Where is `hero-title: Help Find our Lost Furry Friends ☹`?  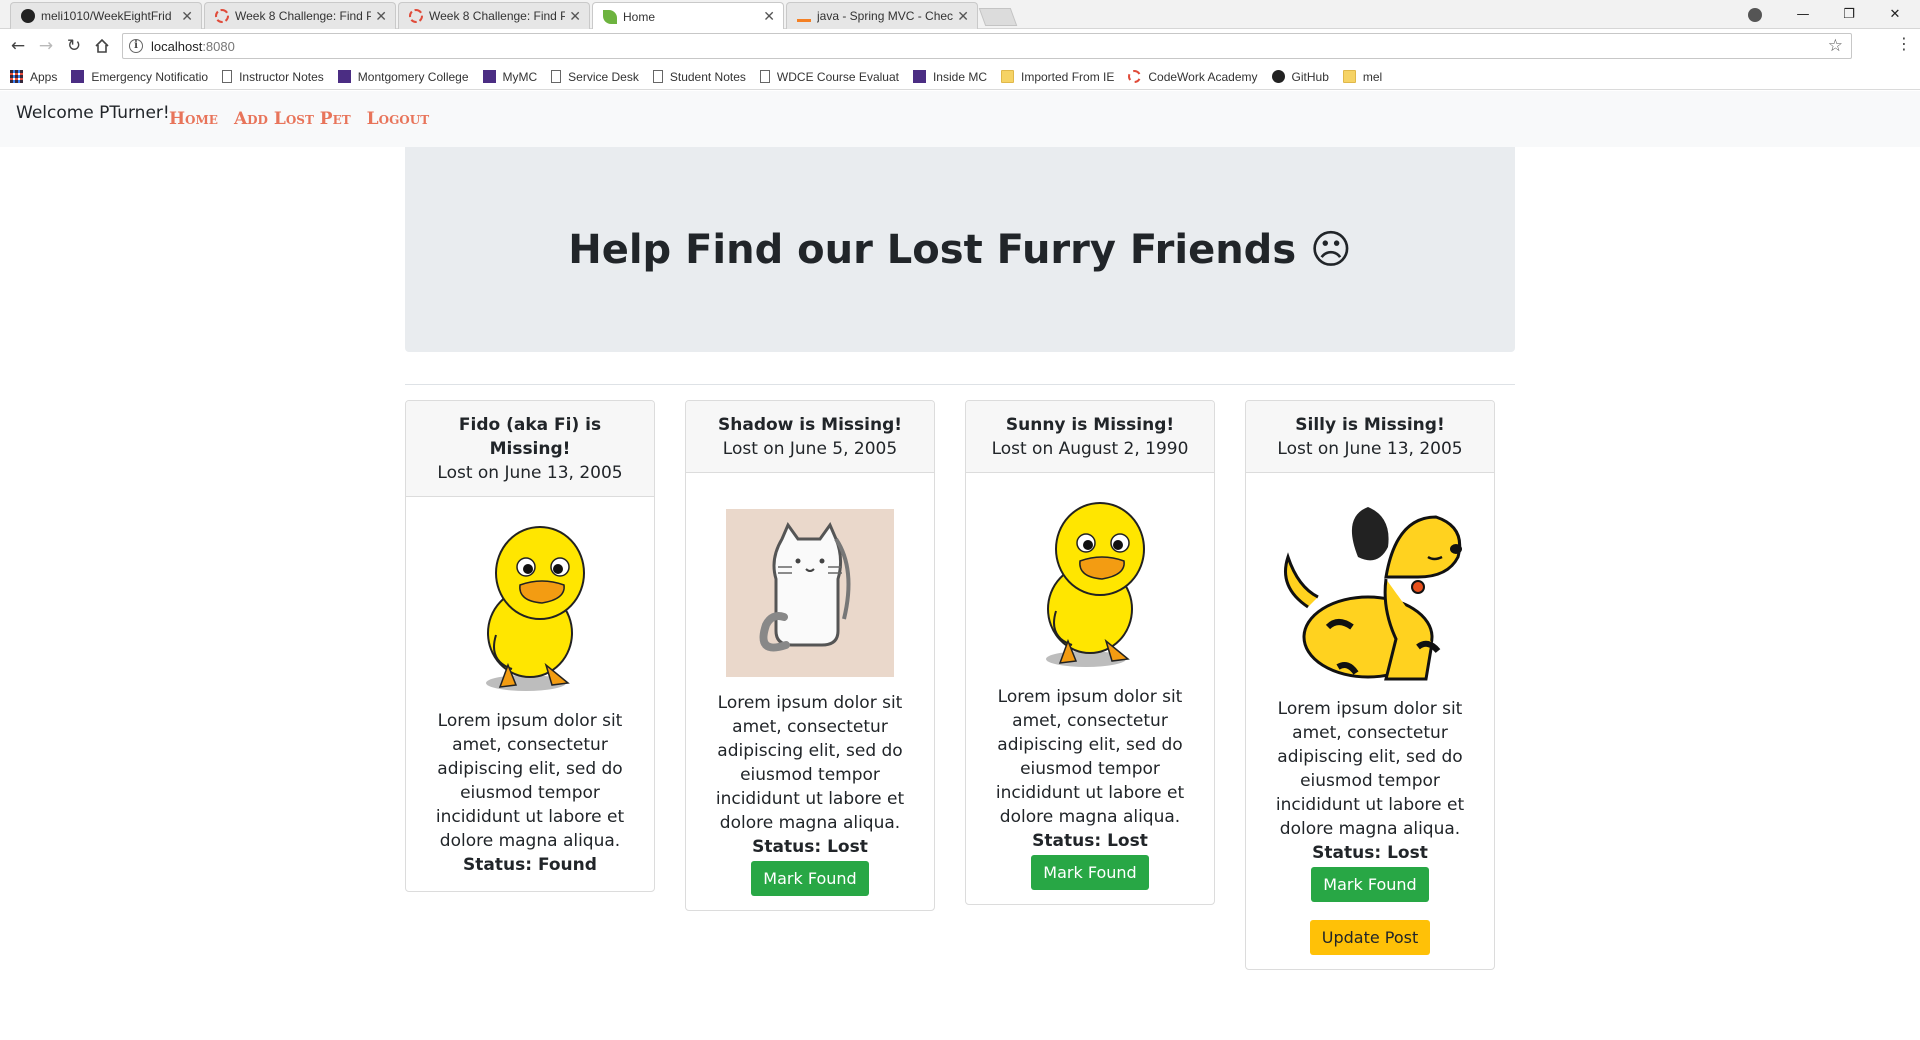
hero-title: Help Find our Lost Furry Friends ☹ is located at coordinates (960, 249).